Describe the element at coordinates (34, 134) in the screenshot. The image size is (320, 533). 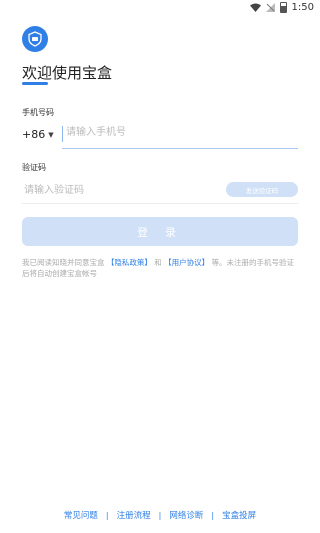
I see `country-code: +86` at that location.